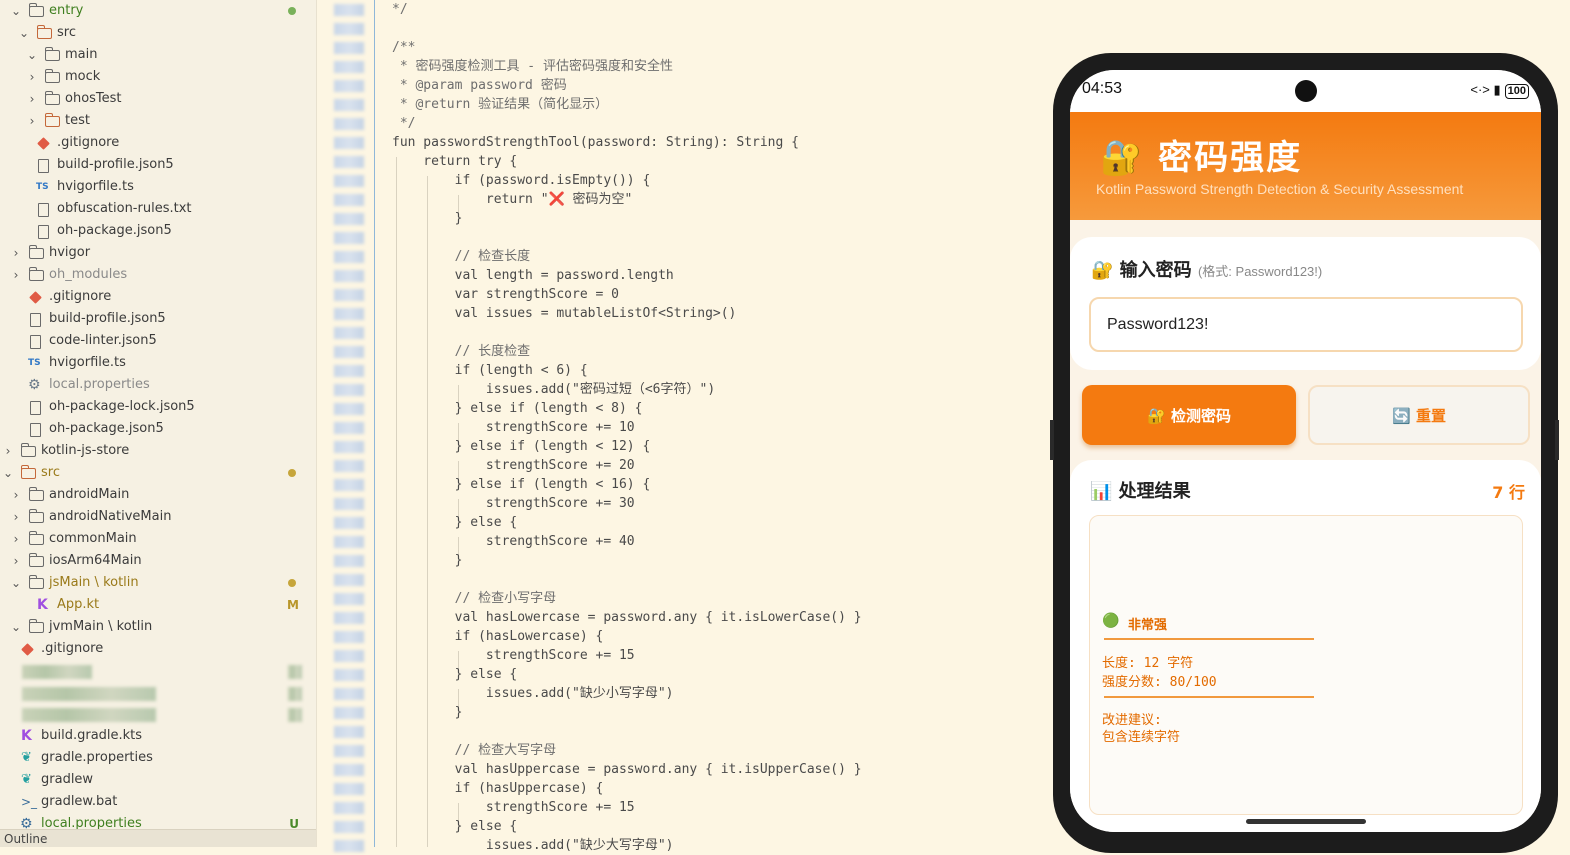 The image size is (1570, 855). I want to click on tree-label: androidMain, so click(89, 494).